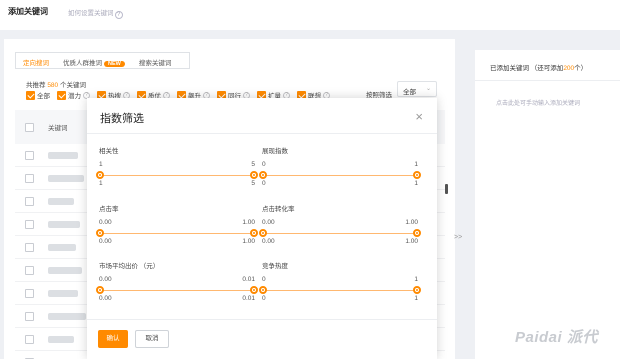 This screenshot has width=620, height=359. I want to click on slider-range-max: 5, so click(253, 183).